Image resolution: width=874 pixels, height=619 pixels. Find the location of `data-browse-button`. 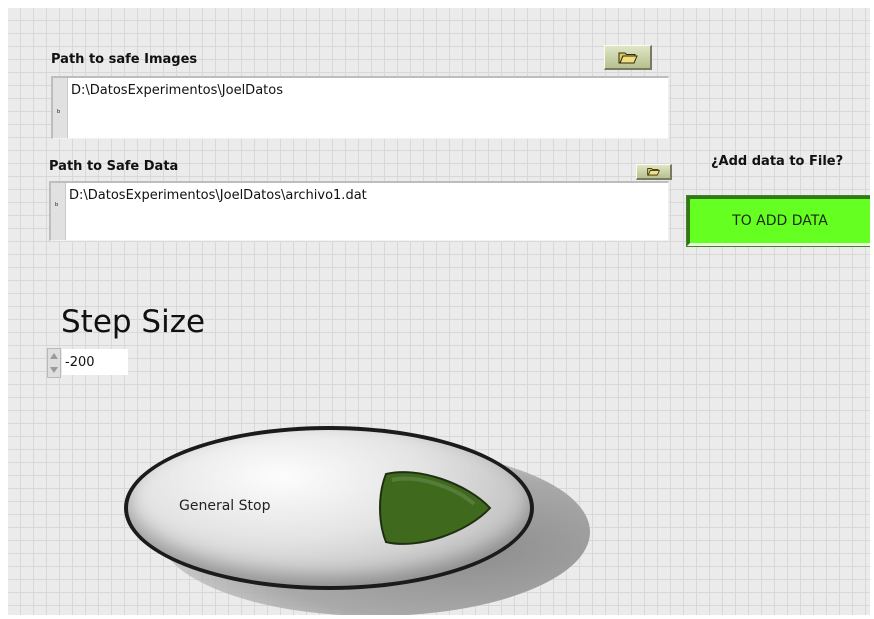

data-browse-button is located at coordinates (654, 172).